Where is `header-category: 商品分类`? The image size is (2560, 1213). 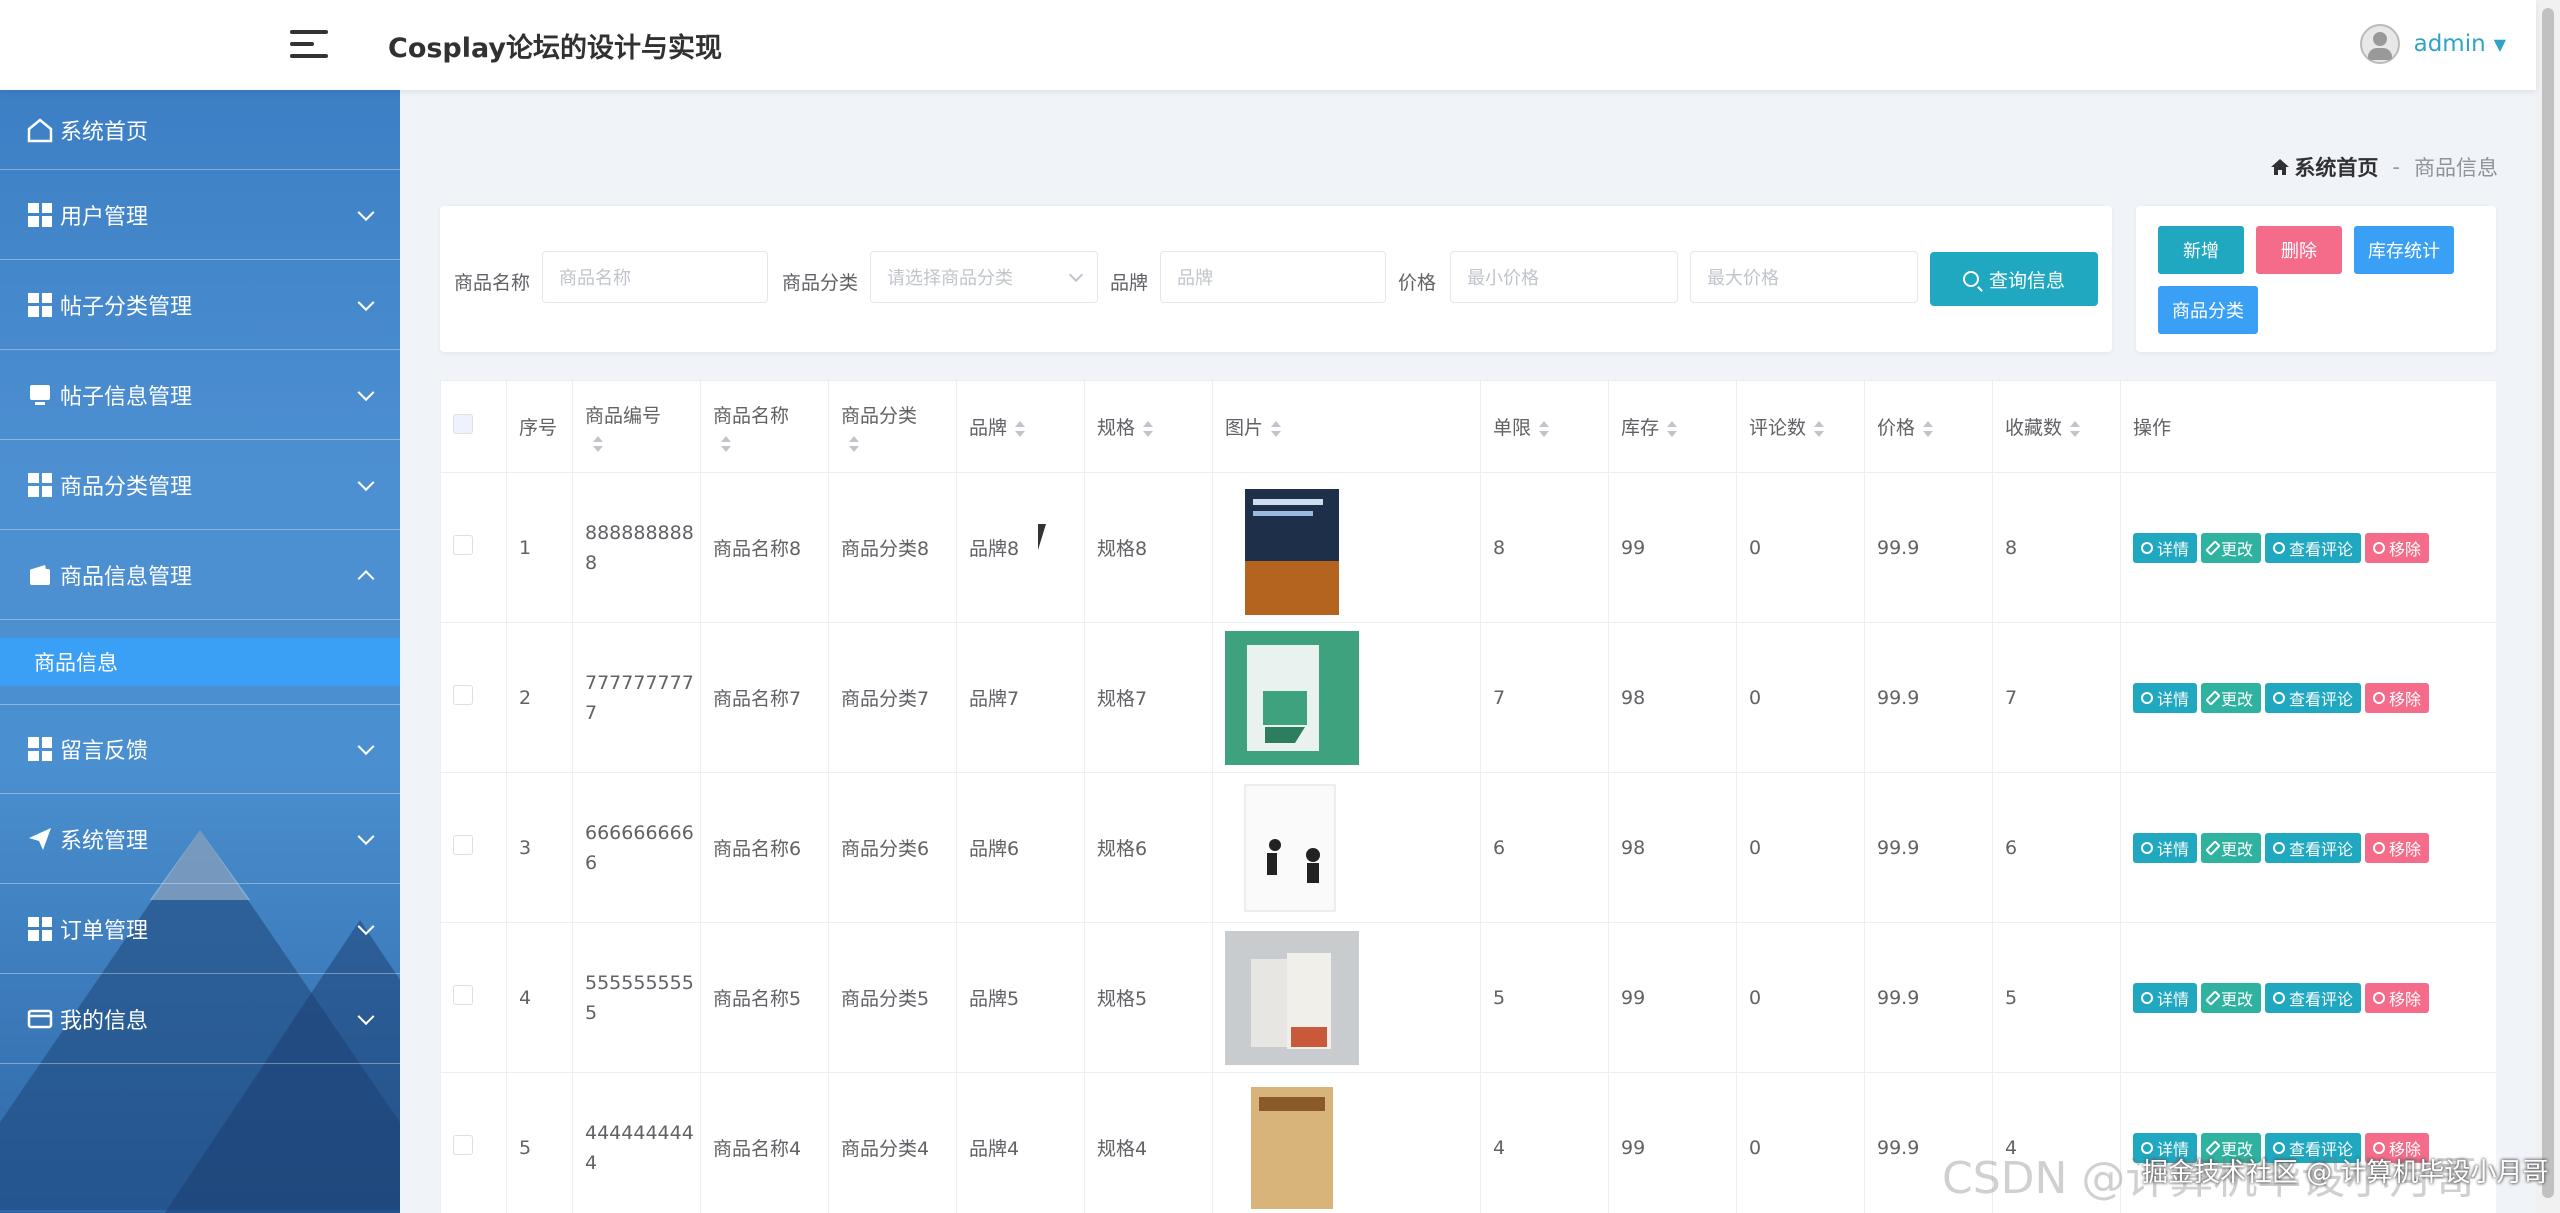 header-category: 商品分类 is located at coordinates (892, 426).